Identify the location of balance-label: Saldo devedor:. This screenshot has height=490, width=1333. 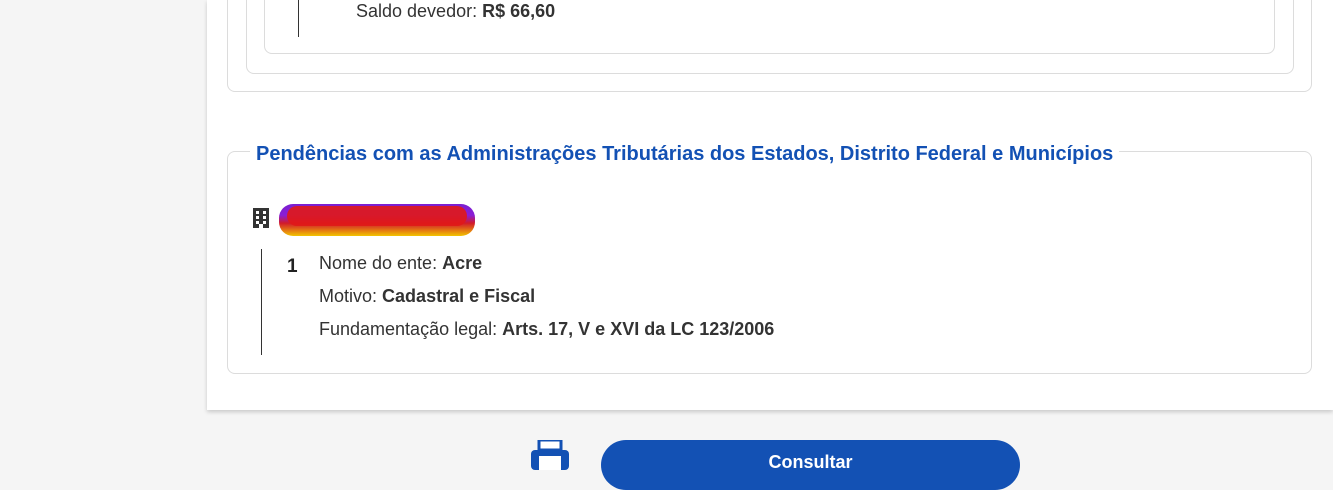
(417, 11).